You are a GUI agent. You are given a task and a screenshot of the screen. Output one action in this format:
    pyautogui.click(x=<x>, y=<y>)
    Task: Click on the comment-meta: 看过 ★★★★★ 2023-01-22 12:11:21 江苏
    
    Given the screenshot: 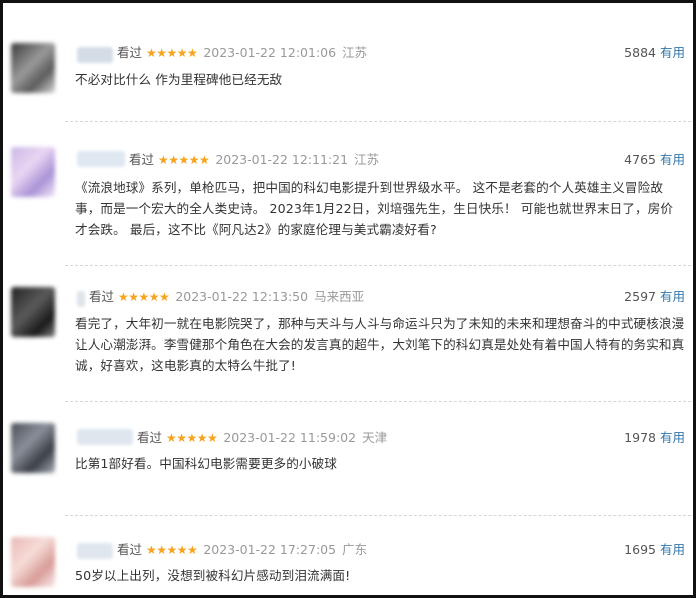 What is the action you would take?
    pyautogui.click(x=254, y=160)
    